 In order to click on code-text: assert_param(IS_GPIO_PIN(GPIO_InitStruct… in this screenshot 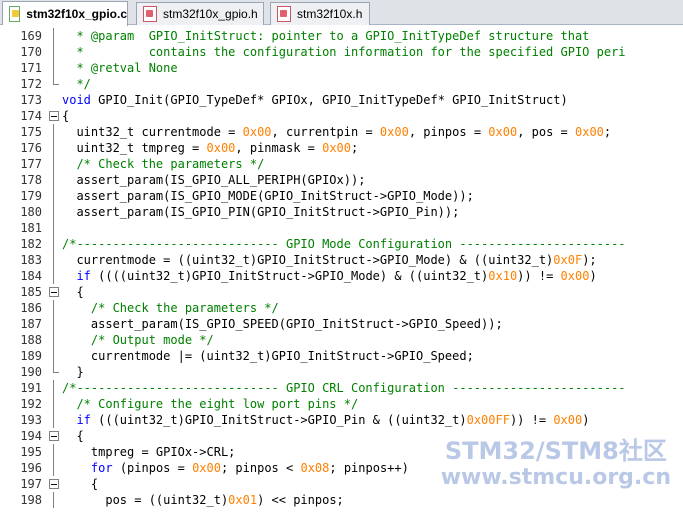, I will do `click(261, 212)`.